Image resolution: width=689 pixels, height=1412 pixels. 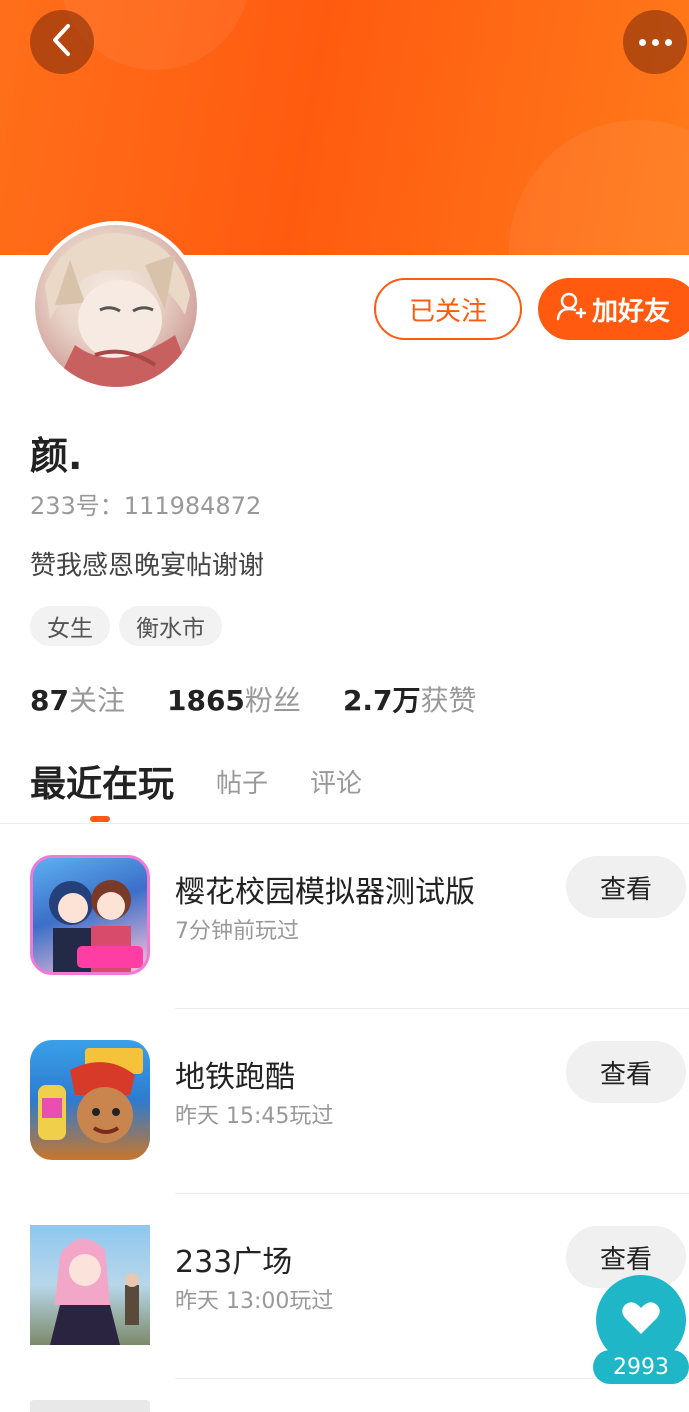 What do you see at coordinates (90, 1406) in the screenshot?
I see `partial-list-item` at bounding box center [90, 1406].